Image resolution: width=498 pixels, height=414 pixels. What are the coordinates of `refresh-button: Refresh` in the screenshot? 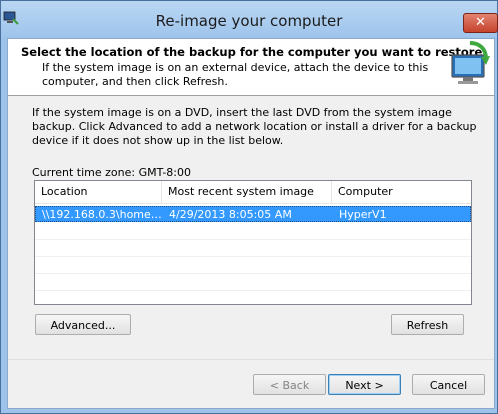 It's located at (427, 324).